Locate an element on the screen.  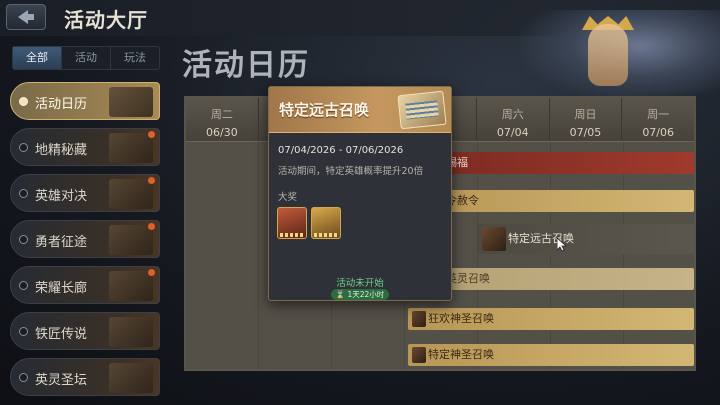
sidebar-item-hero-duel: 英雄对决 is located at coordinates (85, 193).